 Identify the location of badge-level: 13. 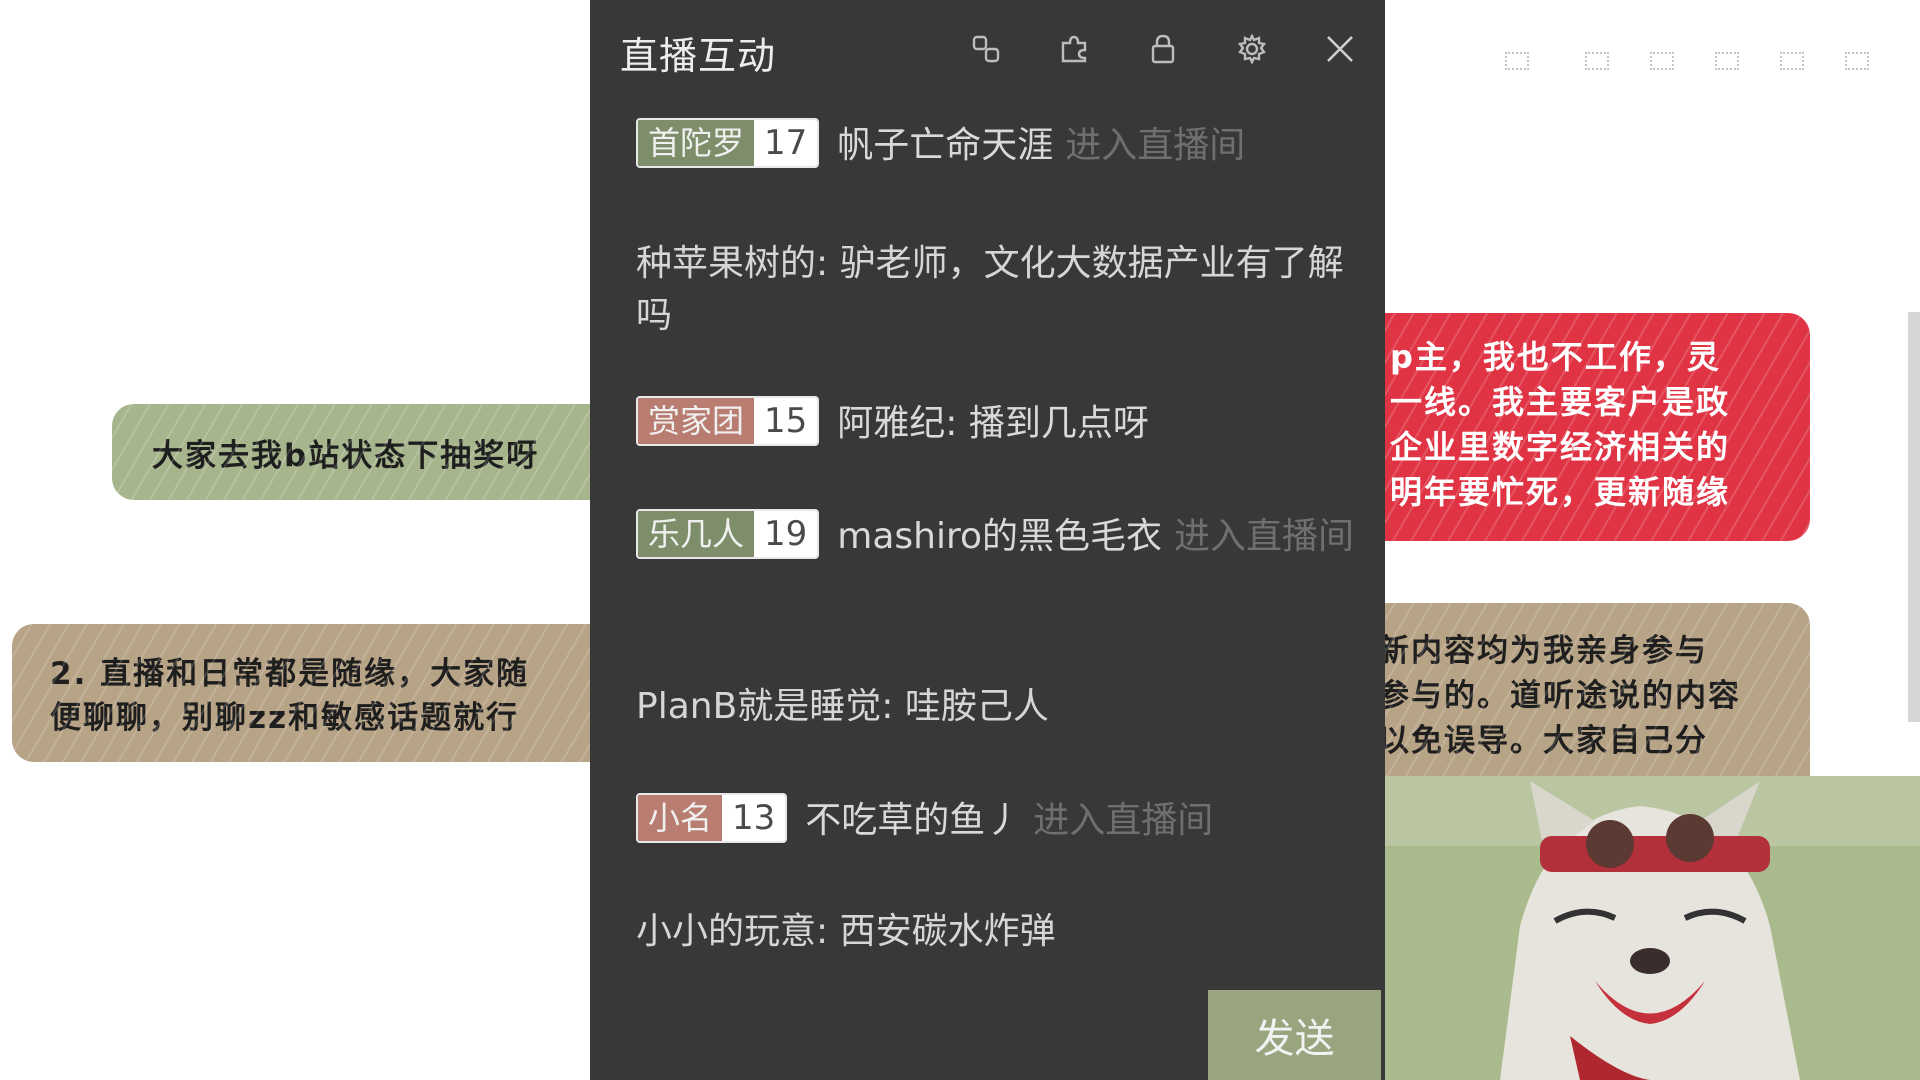
(754, 818).